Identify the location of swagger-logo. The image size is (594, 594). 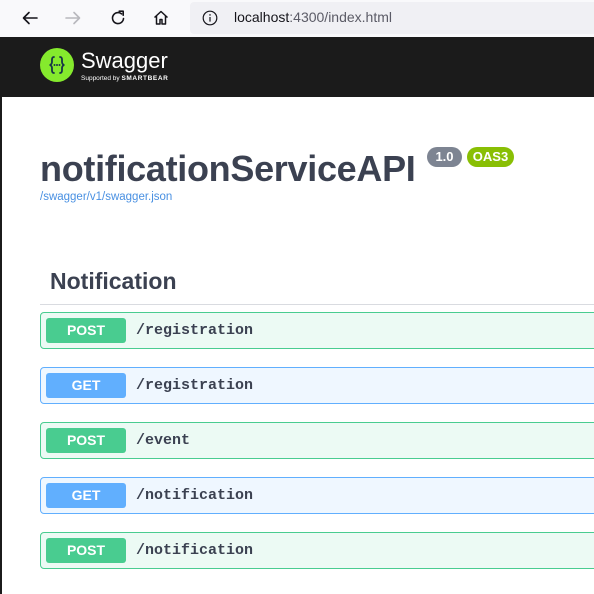
(57, 65).